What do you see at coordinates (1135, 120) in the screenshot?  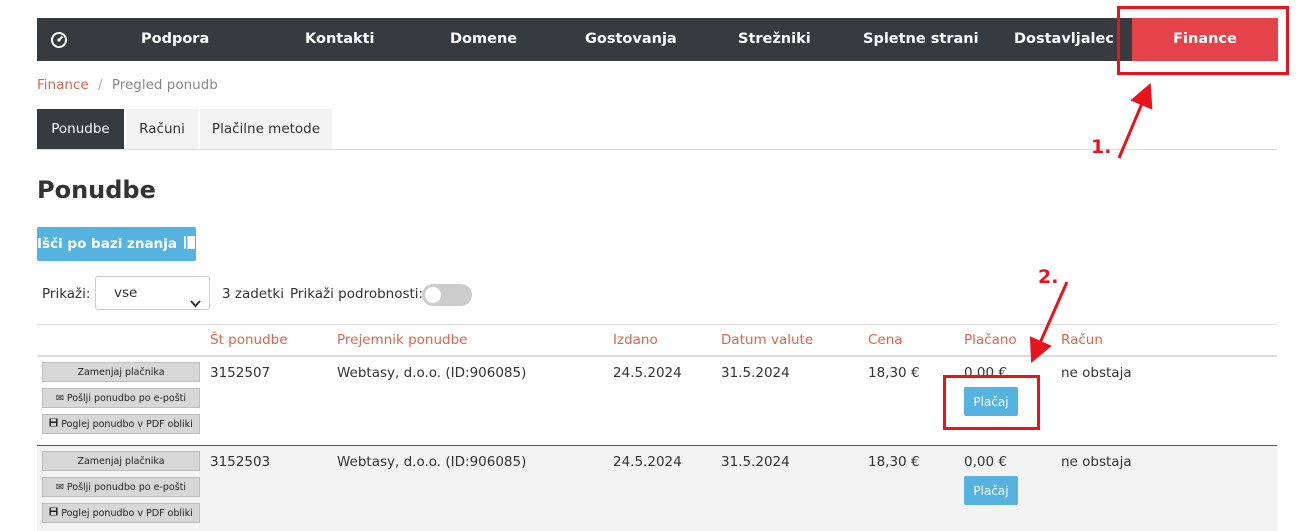 I see `arrow-to-finance` at bounding box center [1135, 120].